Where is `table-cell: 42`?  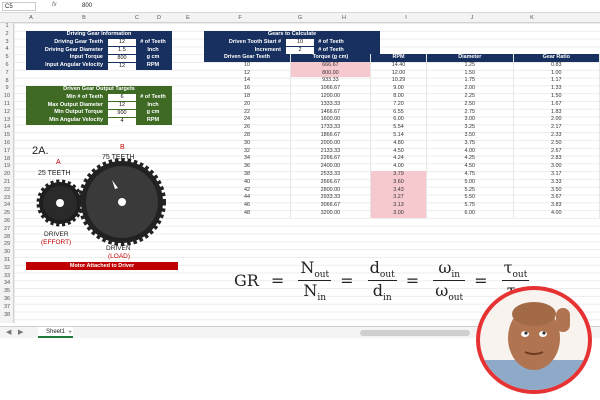 table-cell: 42 is located at coordinates (247, 190).